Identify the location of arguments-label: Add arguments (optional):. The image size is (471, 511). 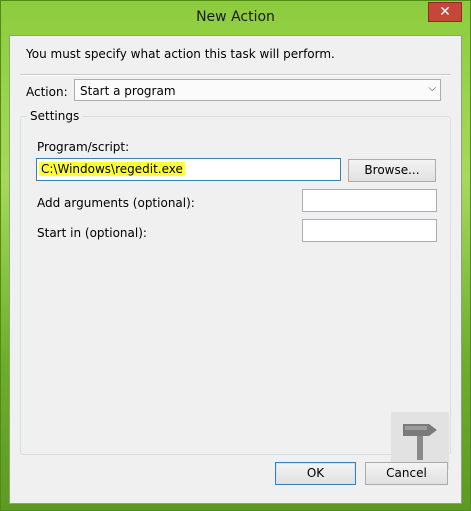
(116, 203).